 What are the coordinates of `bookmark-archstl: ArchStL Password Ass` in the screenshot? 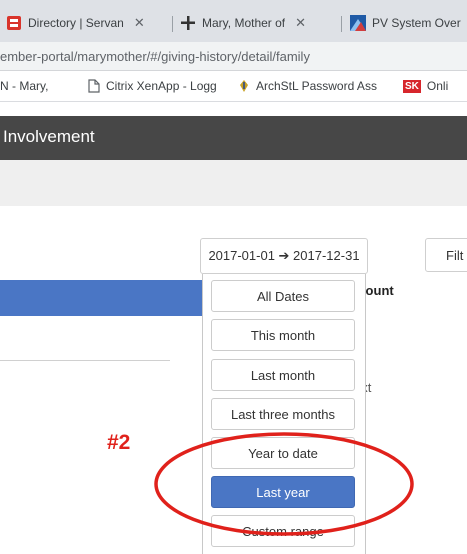 It's located at (307, 86).